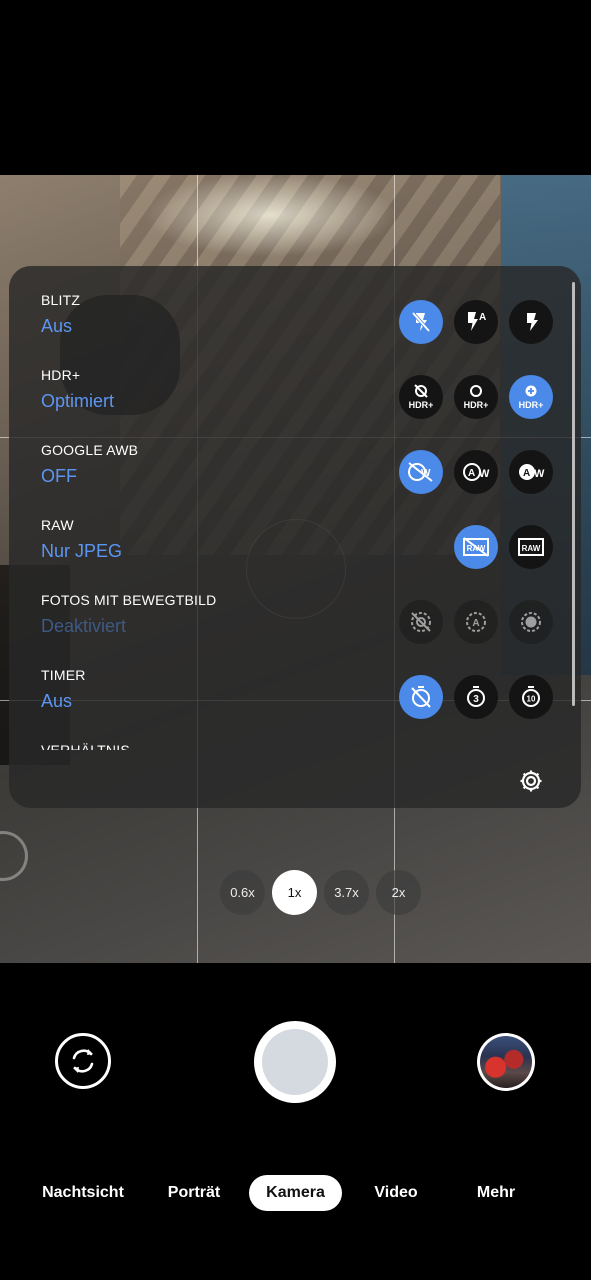 This screenshot has width=591, height=1280. Describe the element at coordinates (90, 450) in the screenshot. I see `setting-title: GOOGLE AWB` at that location.